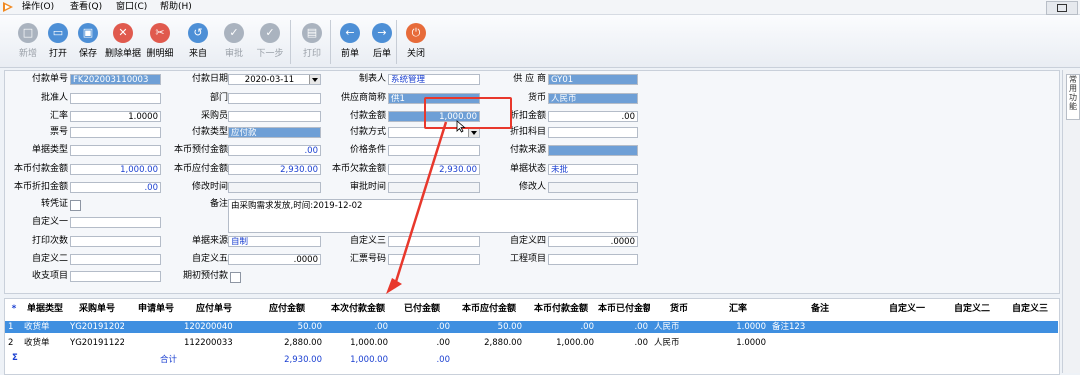 Image resolution: width=1080 pixels, height=375 pixels. Describe the element at coordinates (287, 343) in the screenshot. I see `table-cell-5: 2,880.00` at that location.